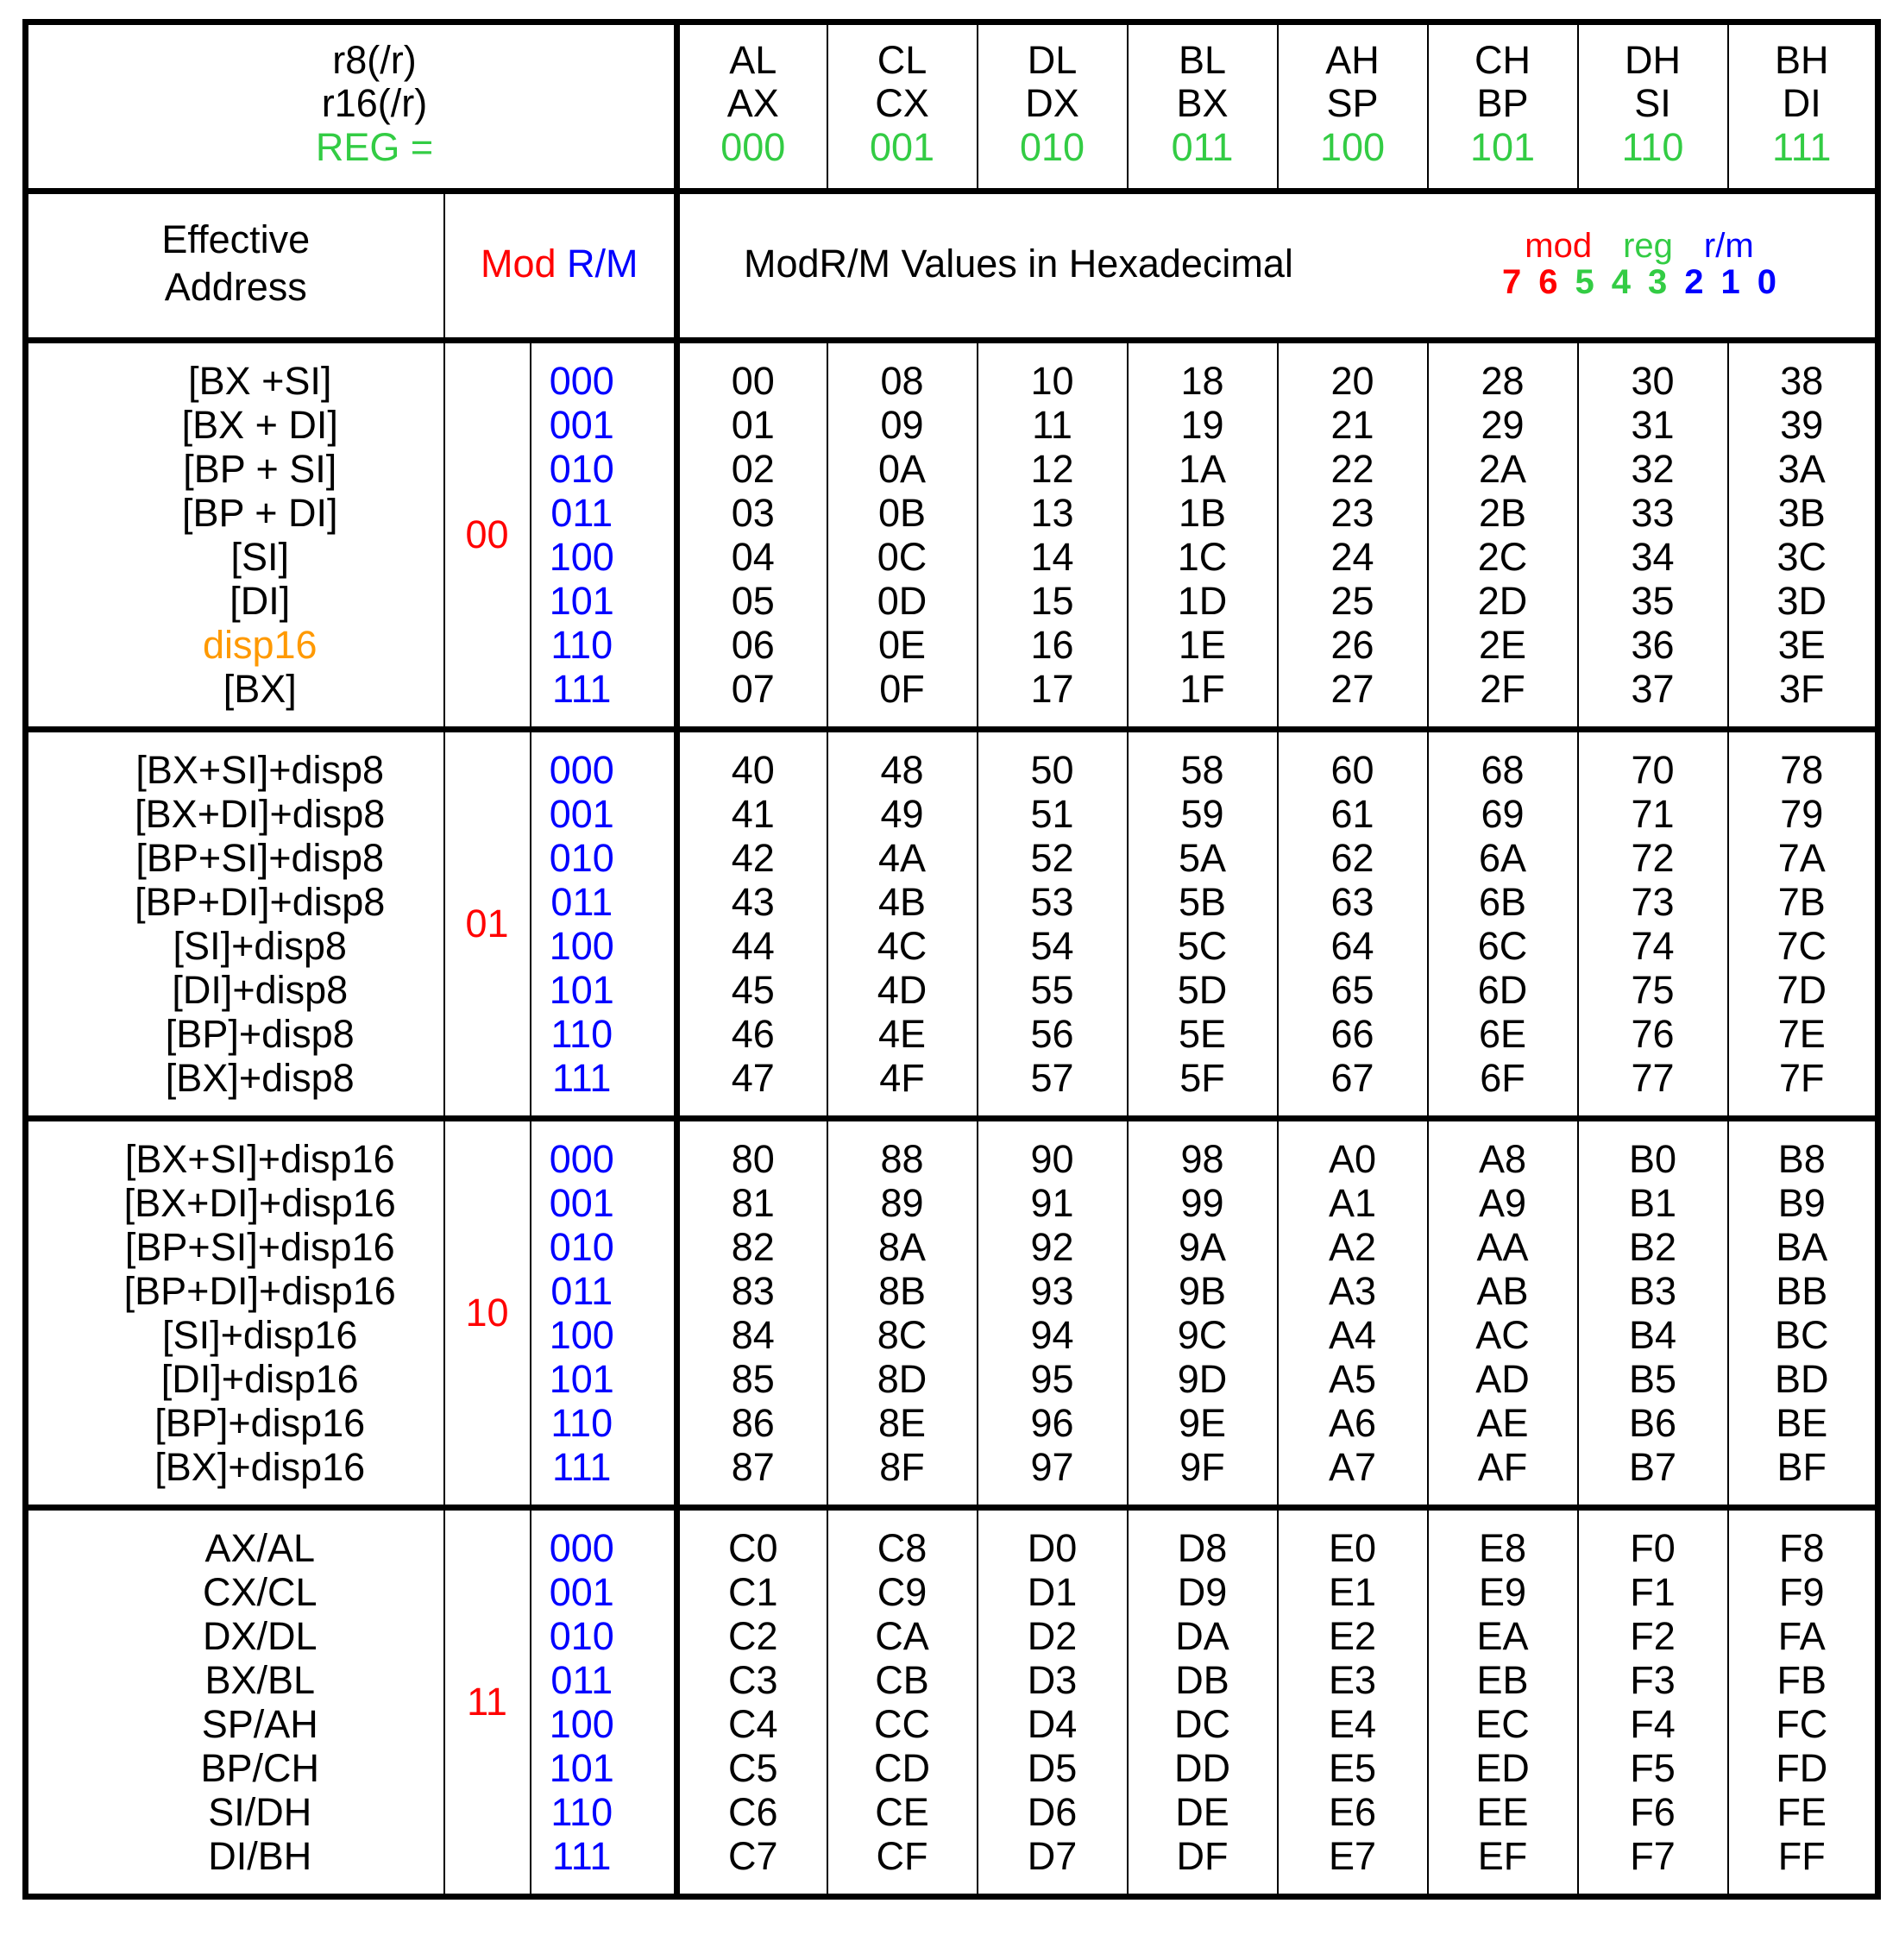 Image resolution: width=1899 pixels, height=1960 pixels. I want to click on hex-value: 2B, so click(1502, 512).